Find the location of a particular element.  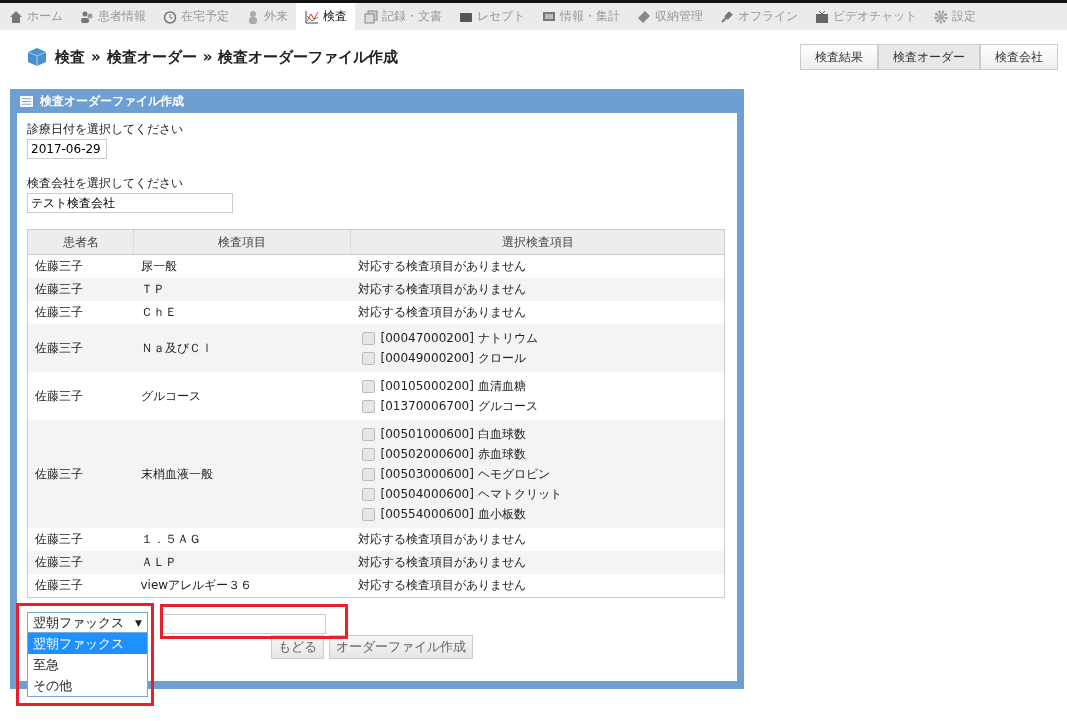

table-cell: 尿一般 is located at coordinates (242, 266).